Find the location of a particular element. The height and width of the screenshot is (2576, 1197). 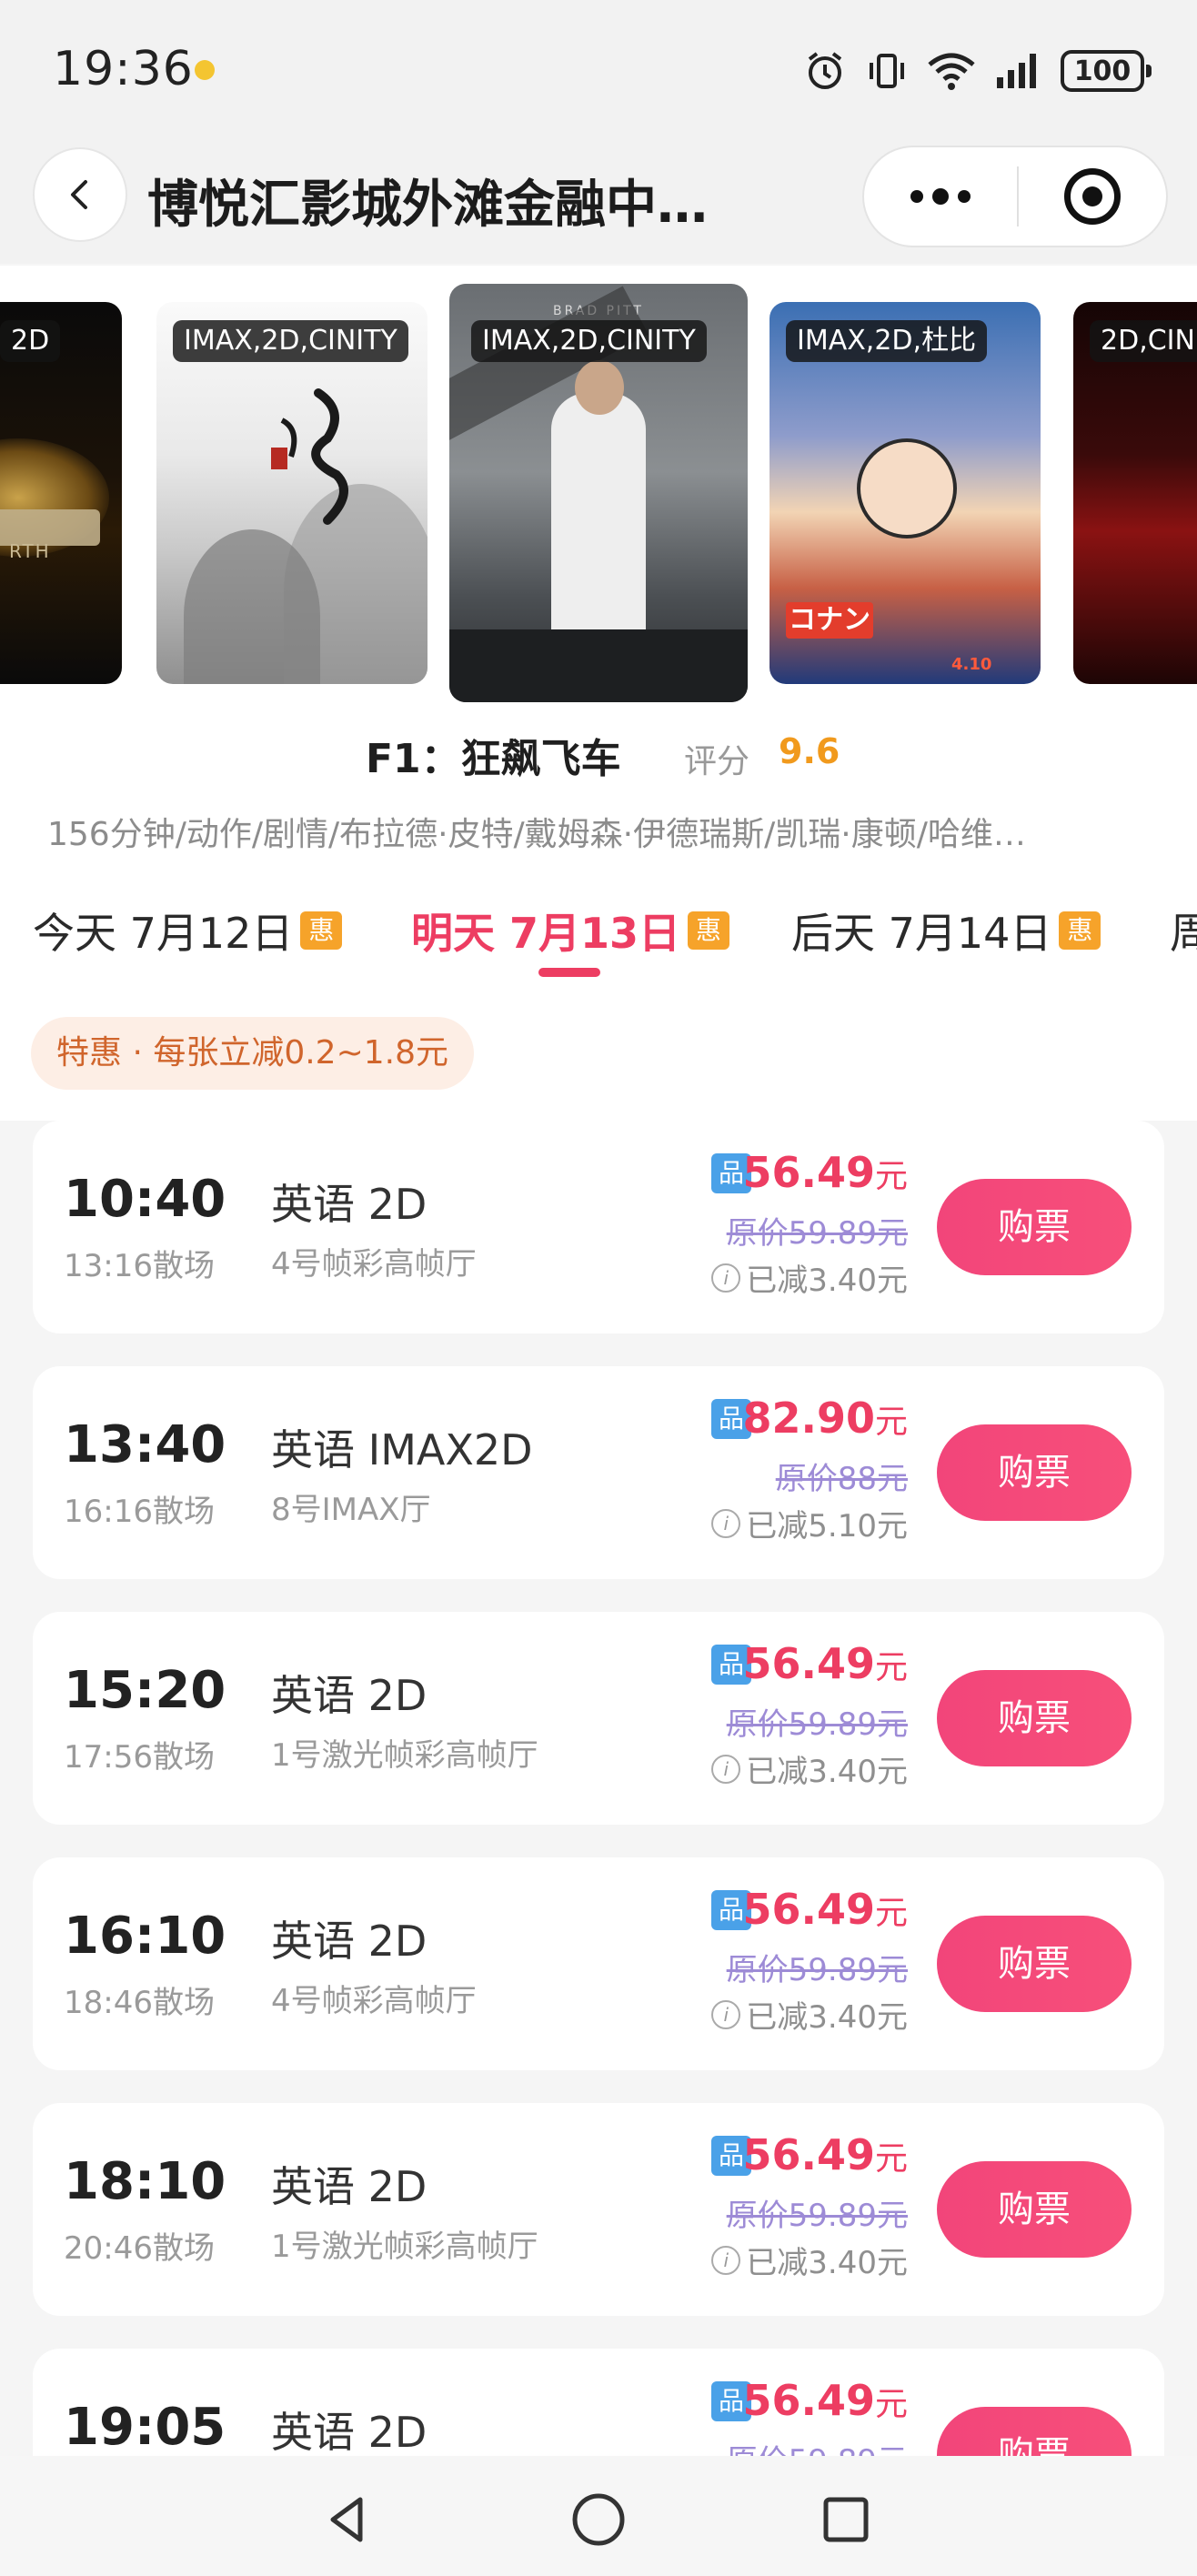

poster-logo: コナン is located at coordinates (829, 620).